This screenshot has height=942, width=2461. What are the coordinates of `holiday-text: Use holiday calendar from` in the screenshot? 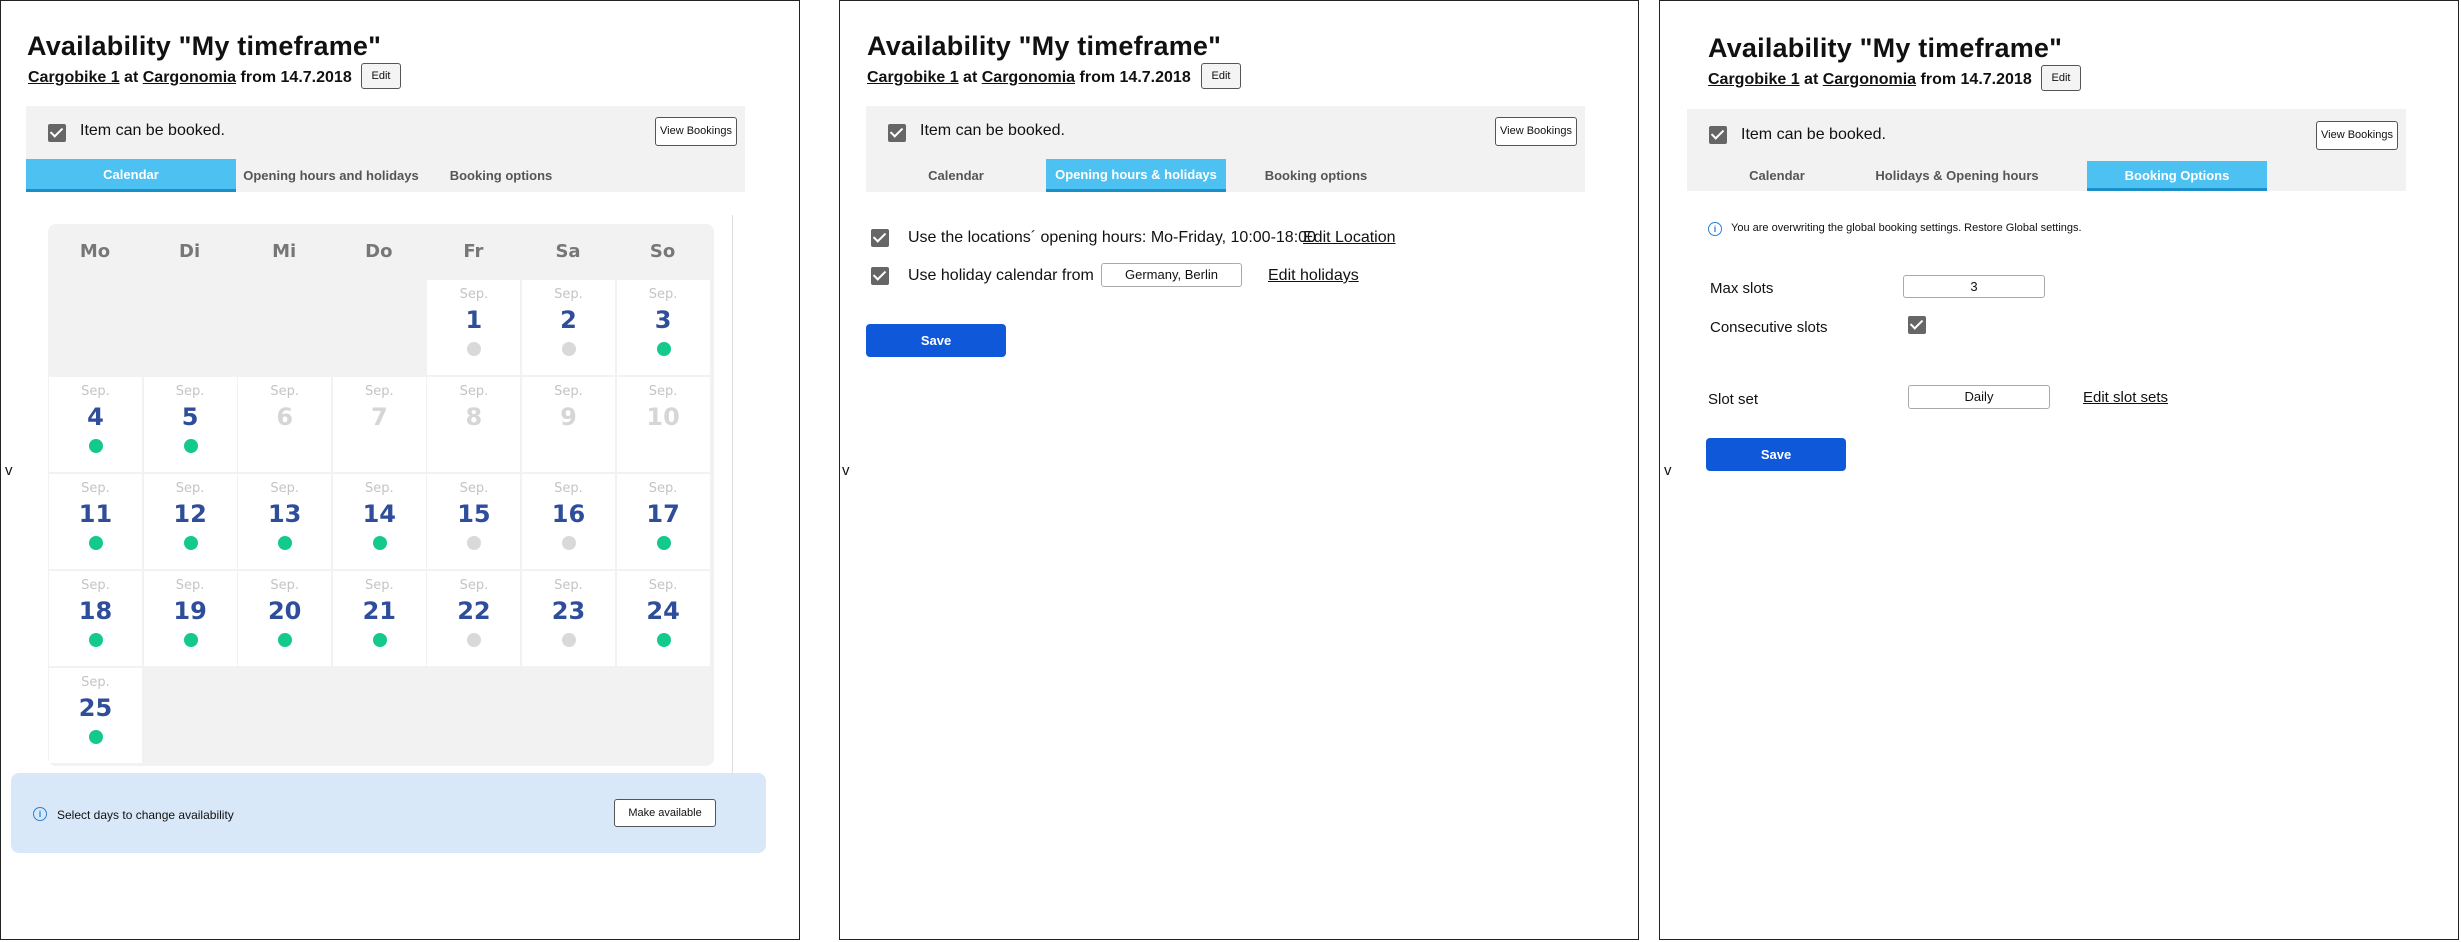 It's located at (1001, 275).